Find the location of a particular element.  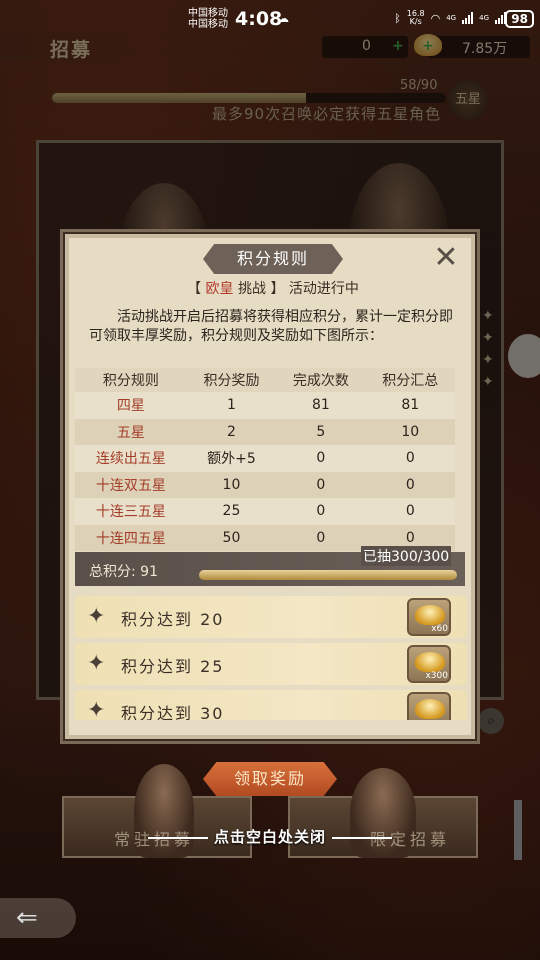

clock: 4:08 is located at coordinates (259, 19).